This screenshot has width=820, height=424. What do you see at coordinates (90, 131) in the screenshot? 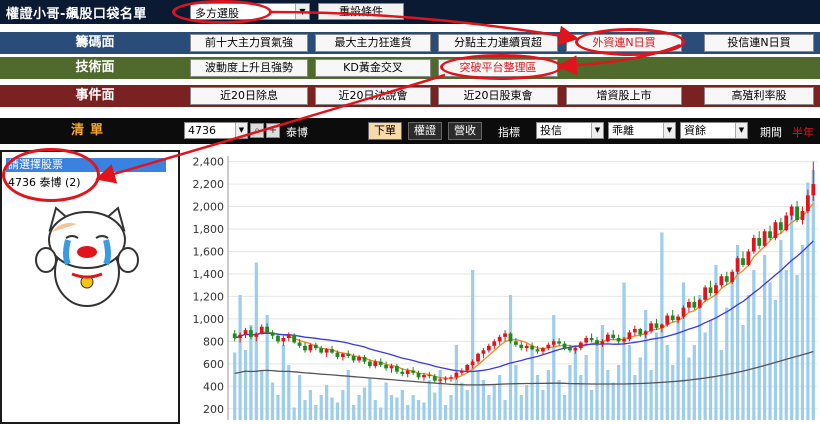
I see `list-title-bar: 清單` at bounding box center [90, 131].